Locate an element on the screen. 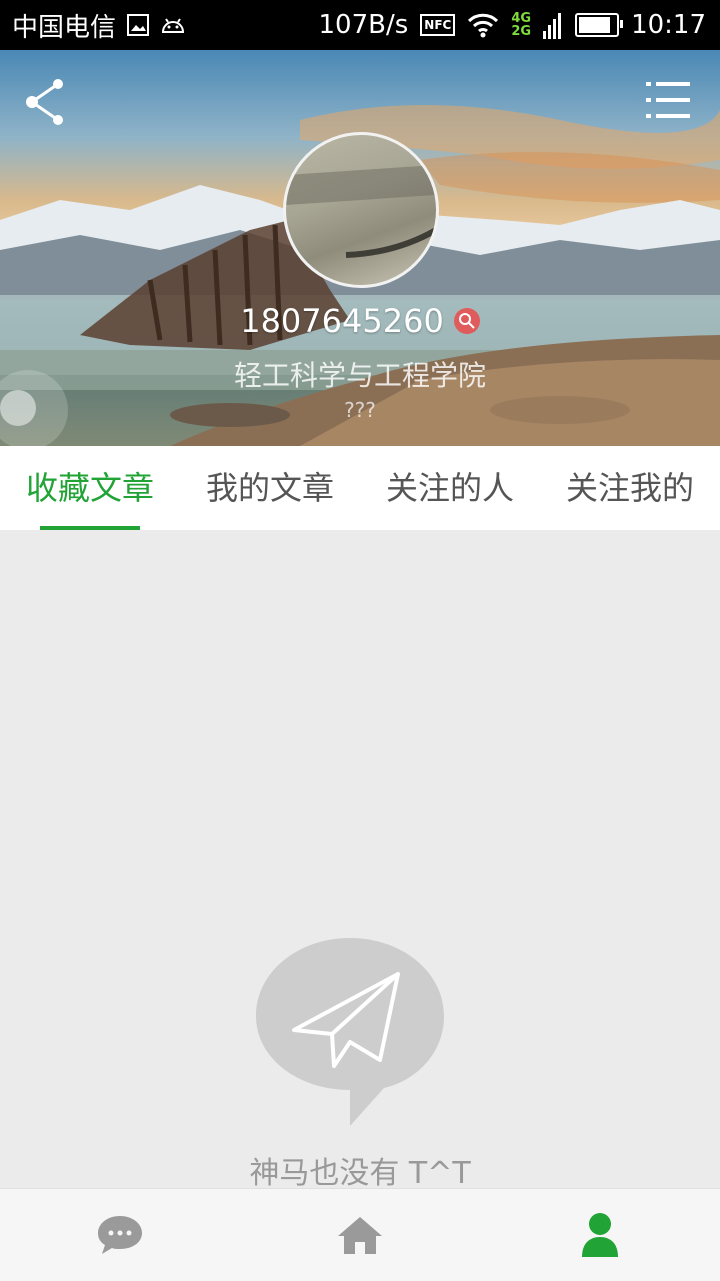 The width and height of the screenshot is (720, 1281). battery-icon is located at coordinates (599, 25).